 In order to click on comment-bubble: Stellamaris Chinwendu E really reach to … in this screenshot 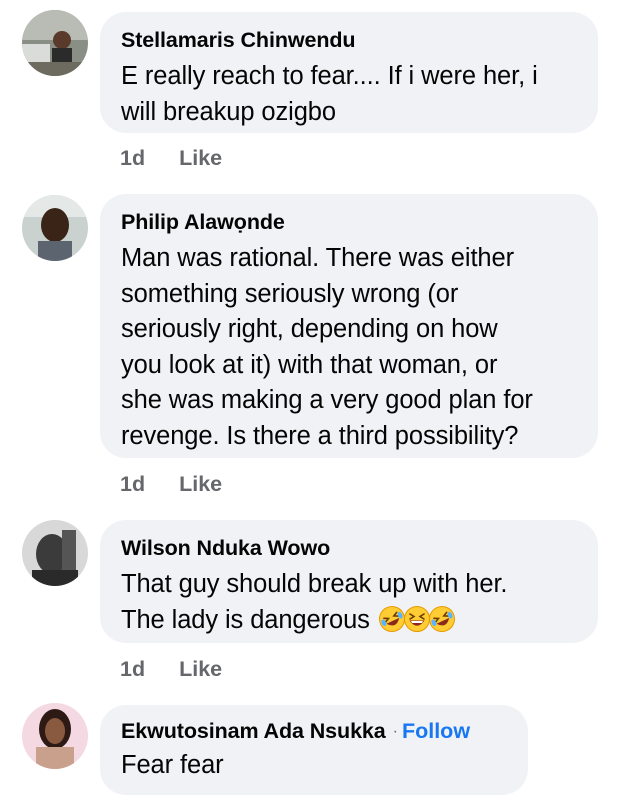, I will do `click(349, 72)`.